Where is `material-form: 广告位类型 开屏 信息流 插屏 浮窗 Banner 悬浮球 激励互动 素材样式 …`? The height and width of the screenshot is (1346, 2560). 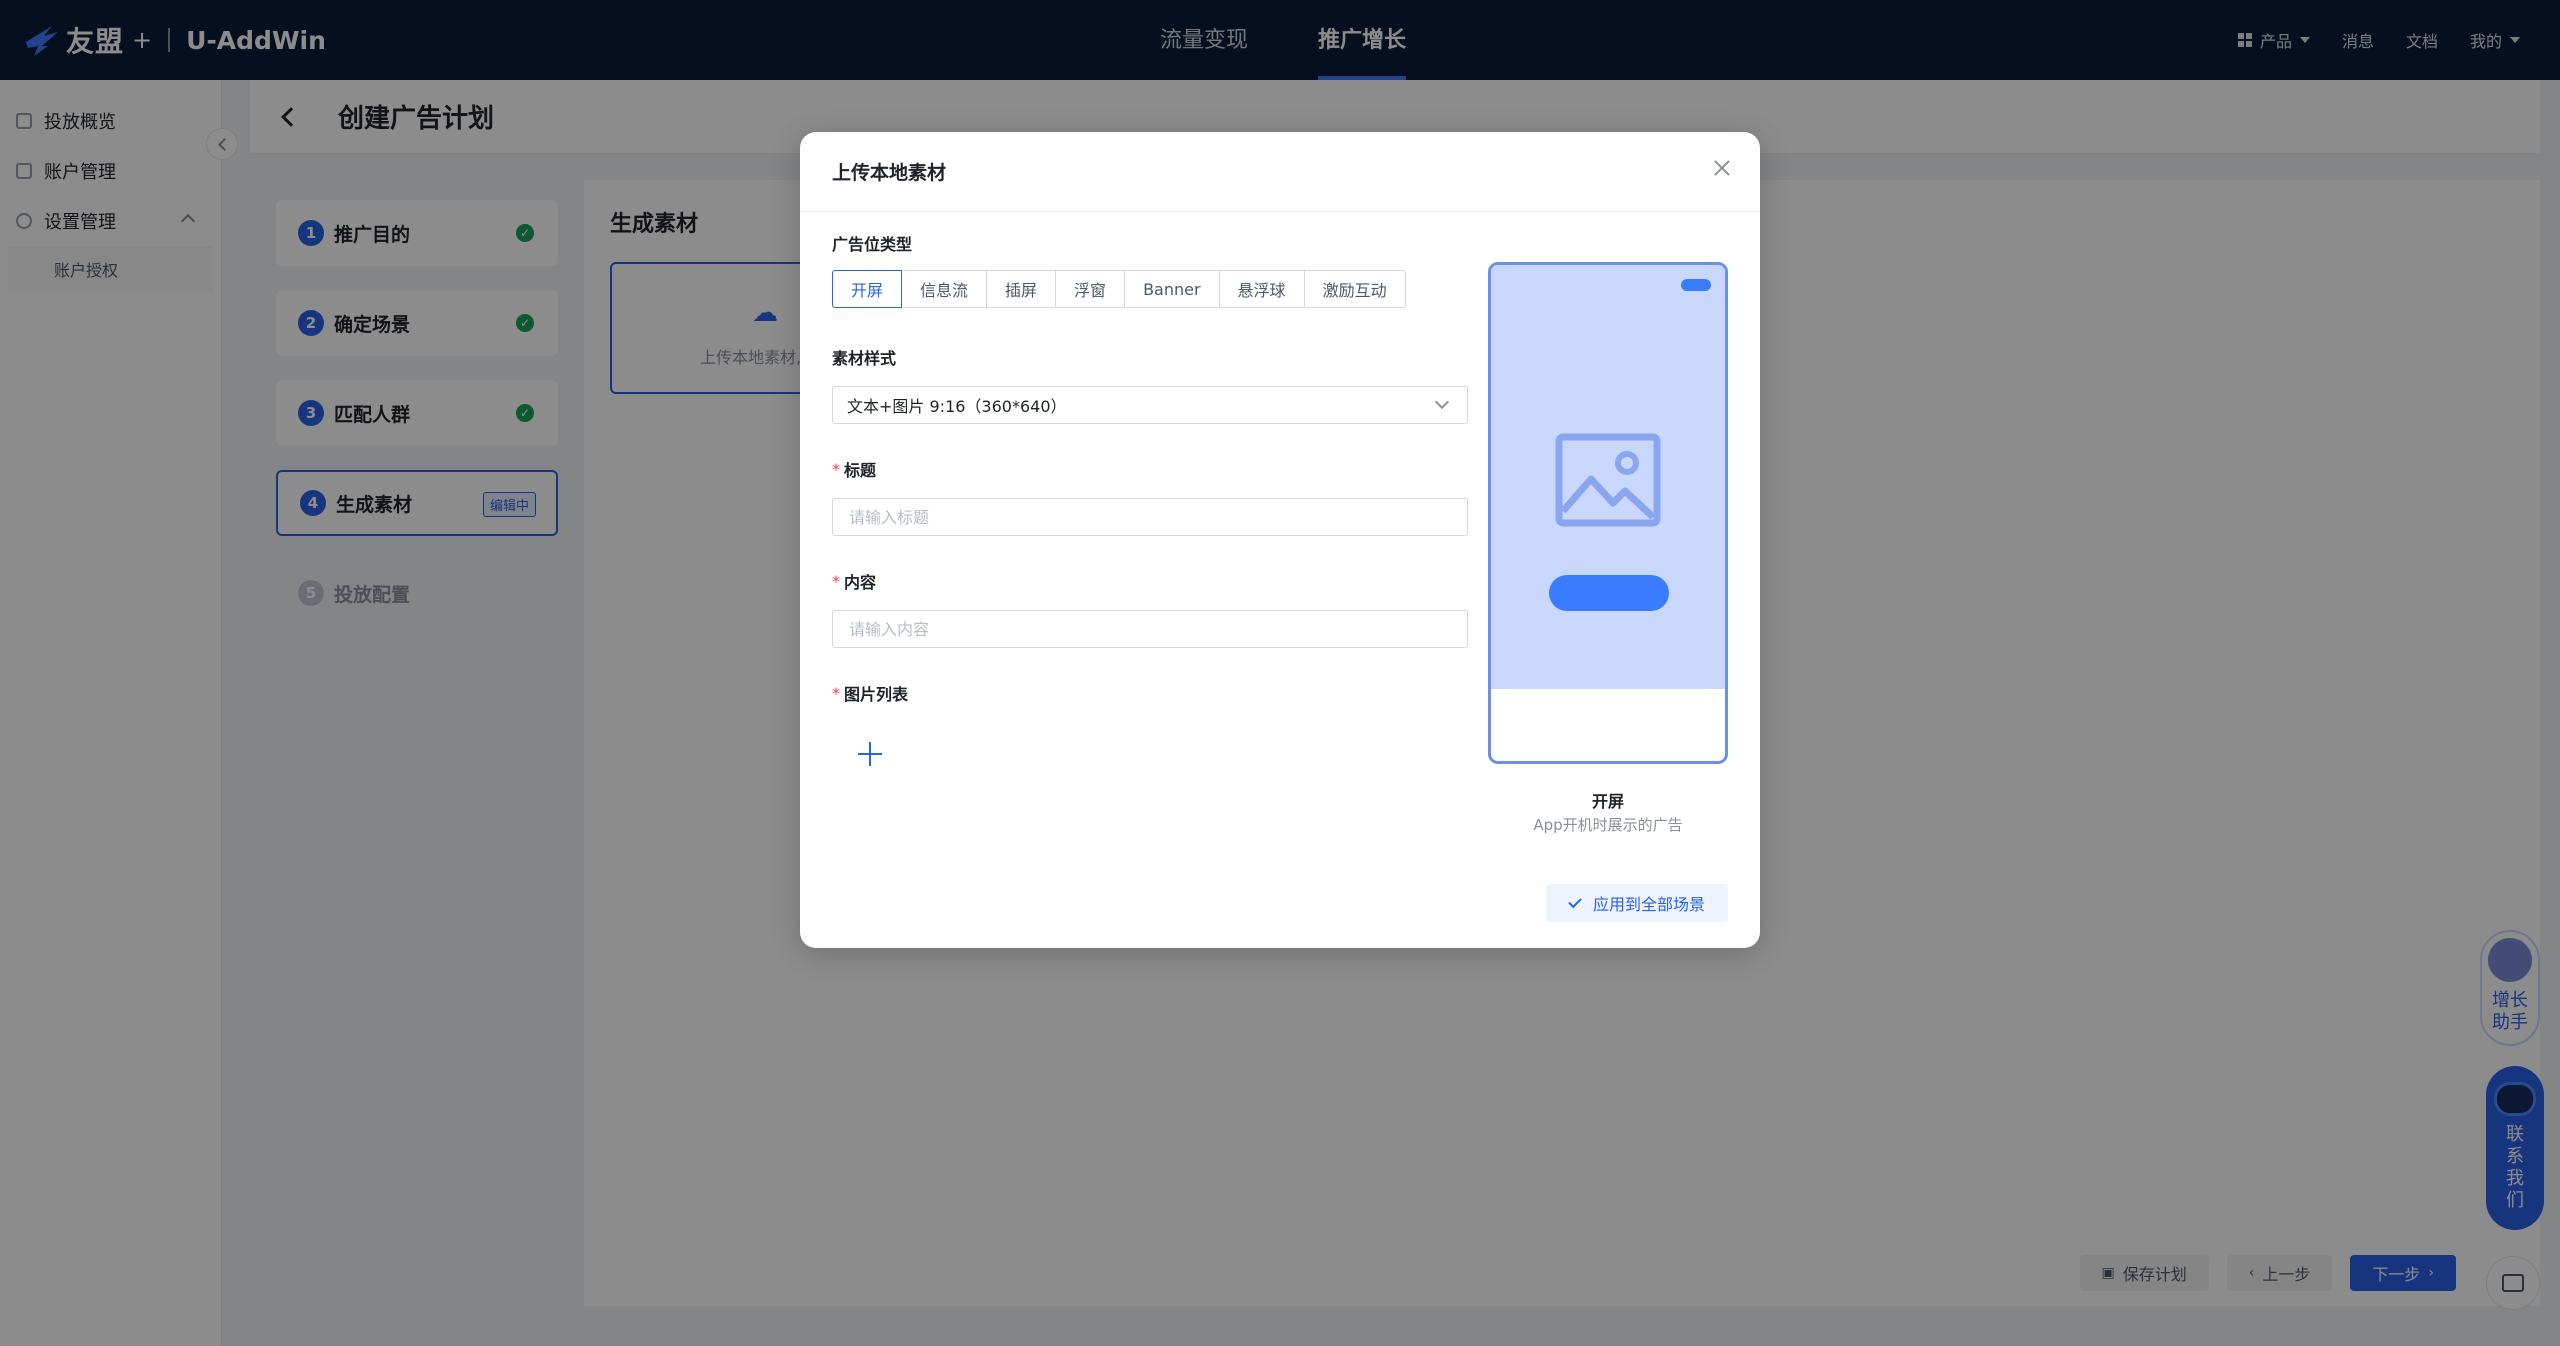
material-form: 广告位类型 开屏 信息流 插屏 浮窗 Banner 悬浮球 激励互动 素材样式 … is located at coordinates (1150, 499).